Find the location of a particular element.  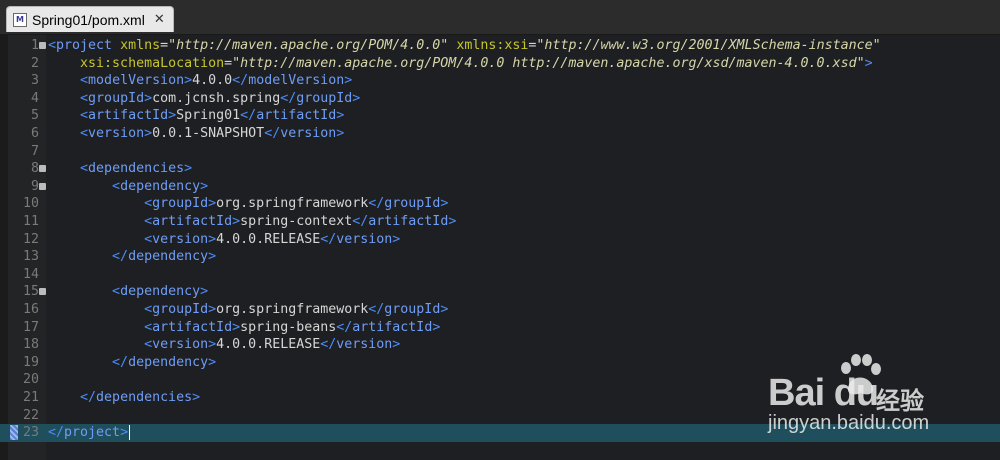

code-line: 8 <dependencies> is located at coordinates (500, 169).